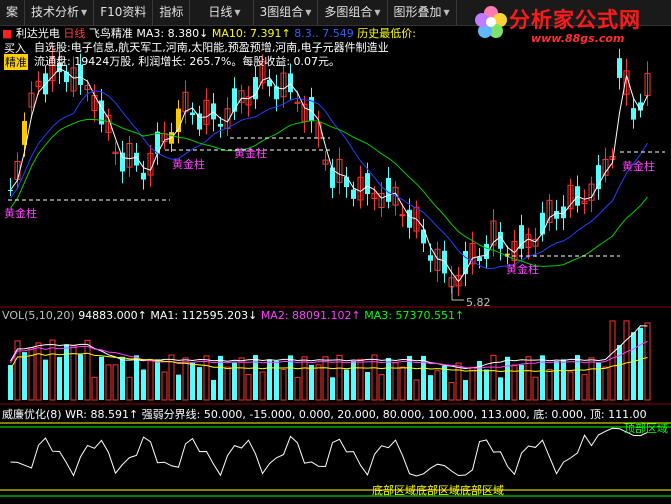  Describe the element at coordinates (20, 213) in the screenshot. I see `golden-column-label-1: 黄金柱` at that location.